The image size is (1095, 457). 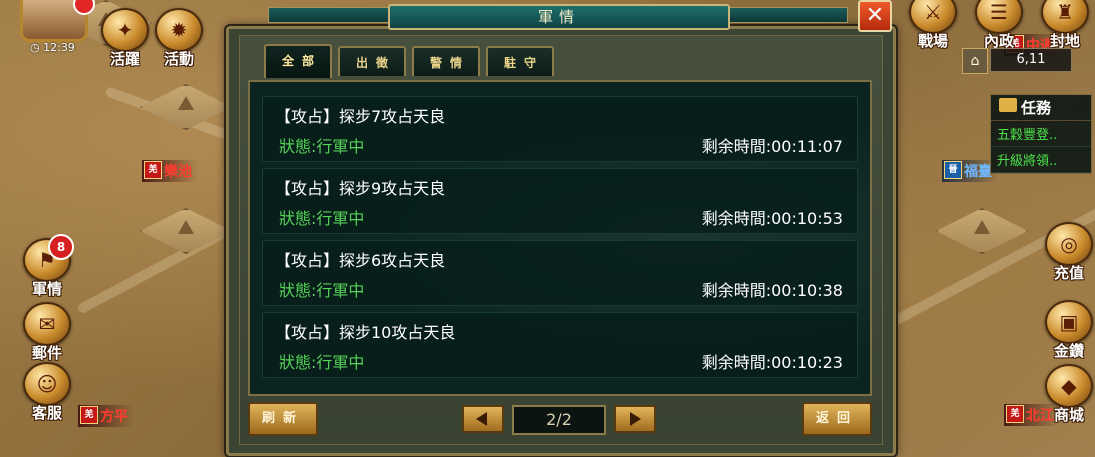 What do you see at coordinates (1065, 17) in the screenshot?
I see `castle-icon: ♜` at bounding box center [1065, 17].